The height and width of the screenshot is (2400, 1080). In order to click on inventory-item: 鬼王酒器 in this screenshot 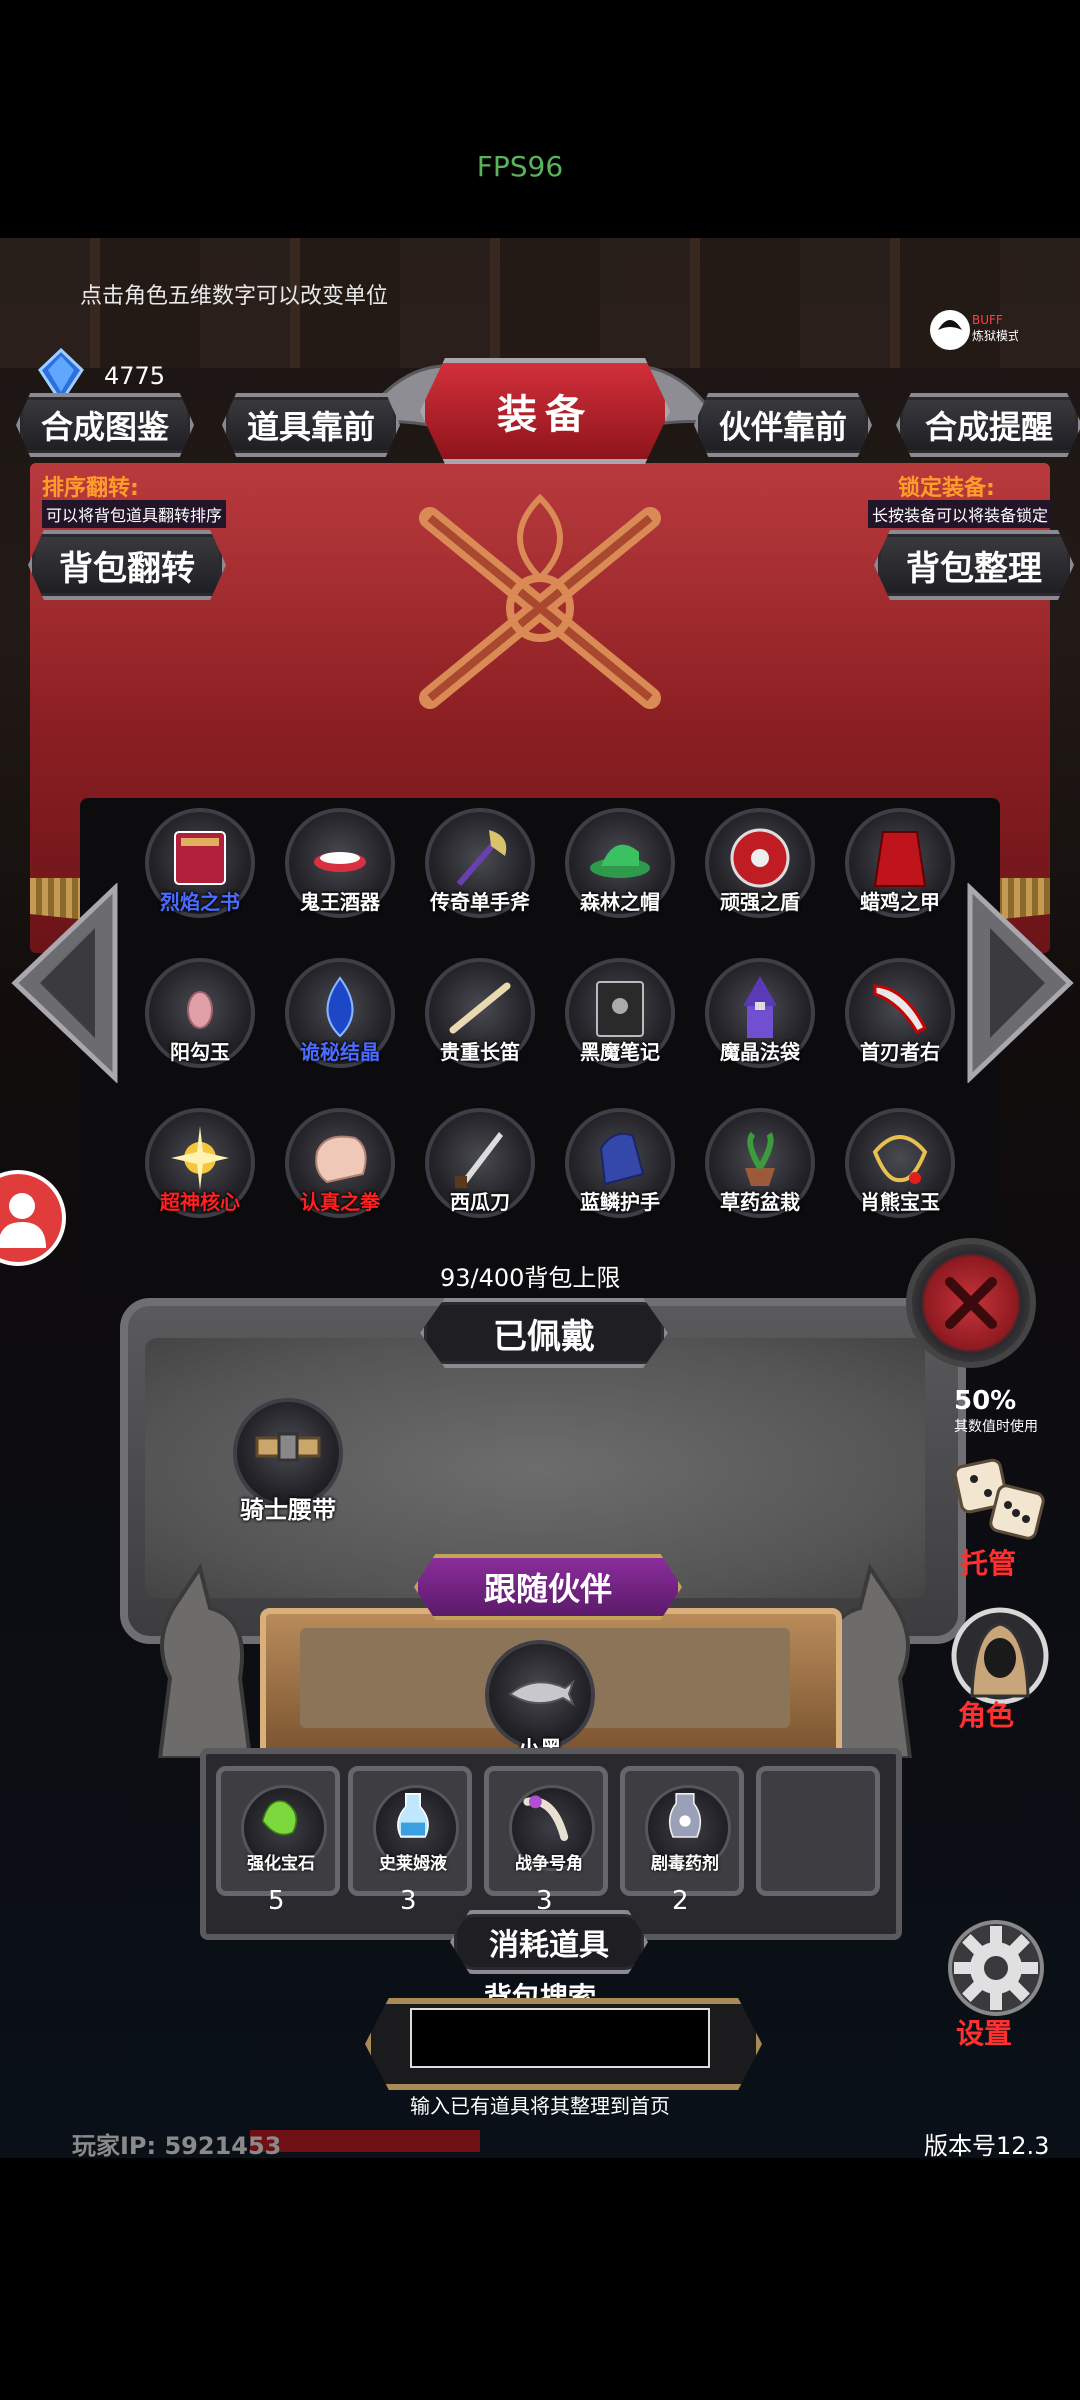, I will do `click(340, 868)`.